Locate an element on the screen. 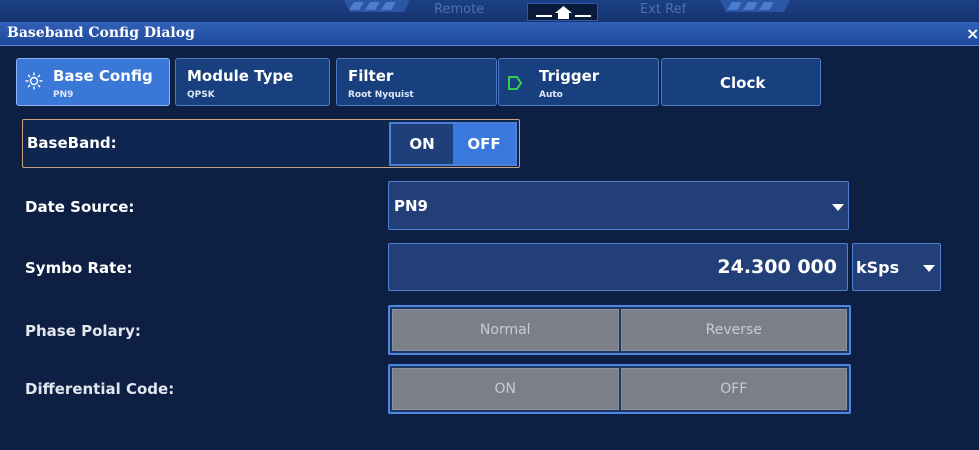 This screenshot has width=979, height=450. tab-trigger: Trigger Auto is located at coordinates (578, 82).